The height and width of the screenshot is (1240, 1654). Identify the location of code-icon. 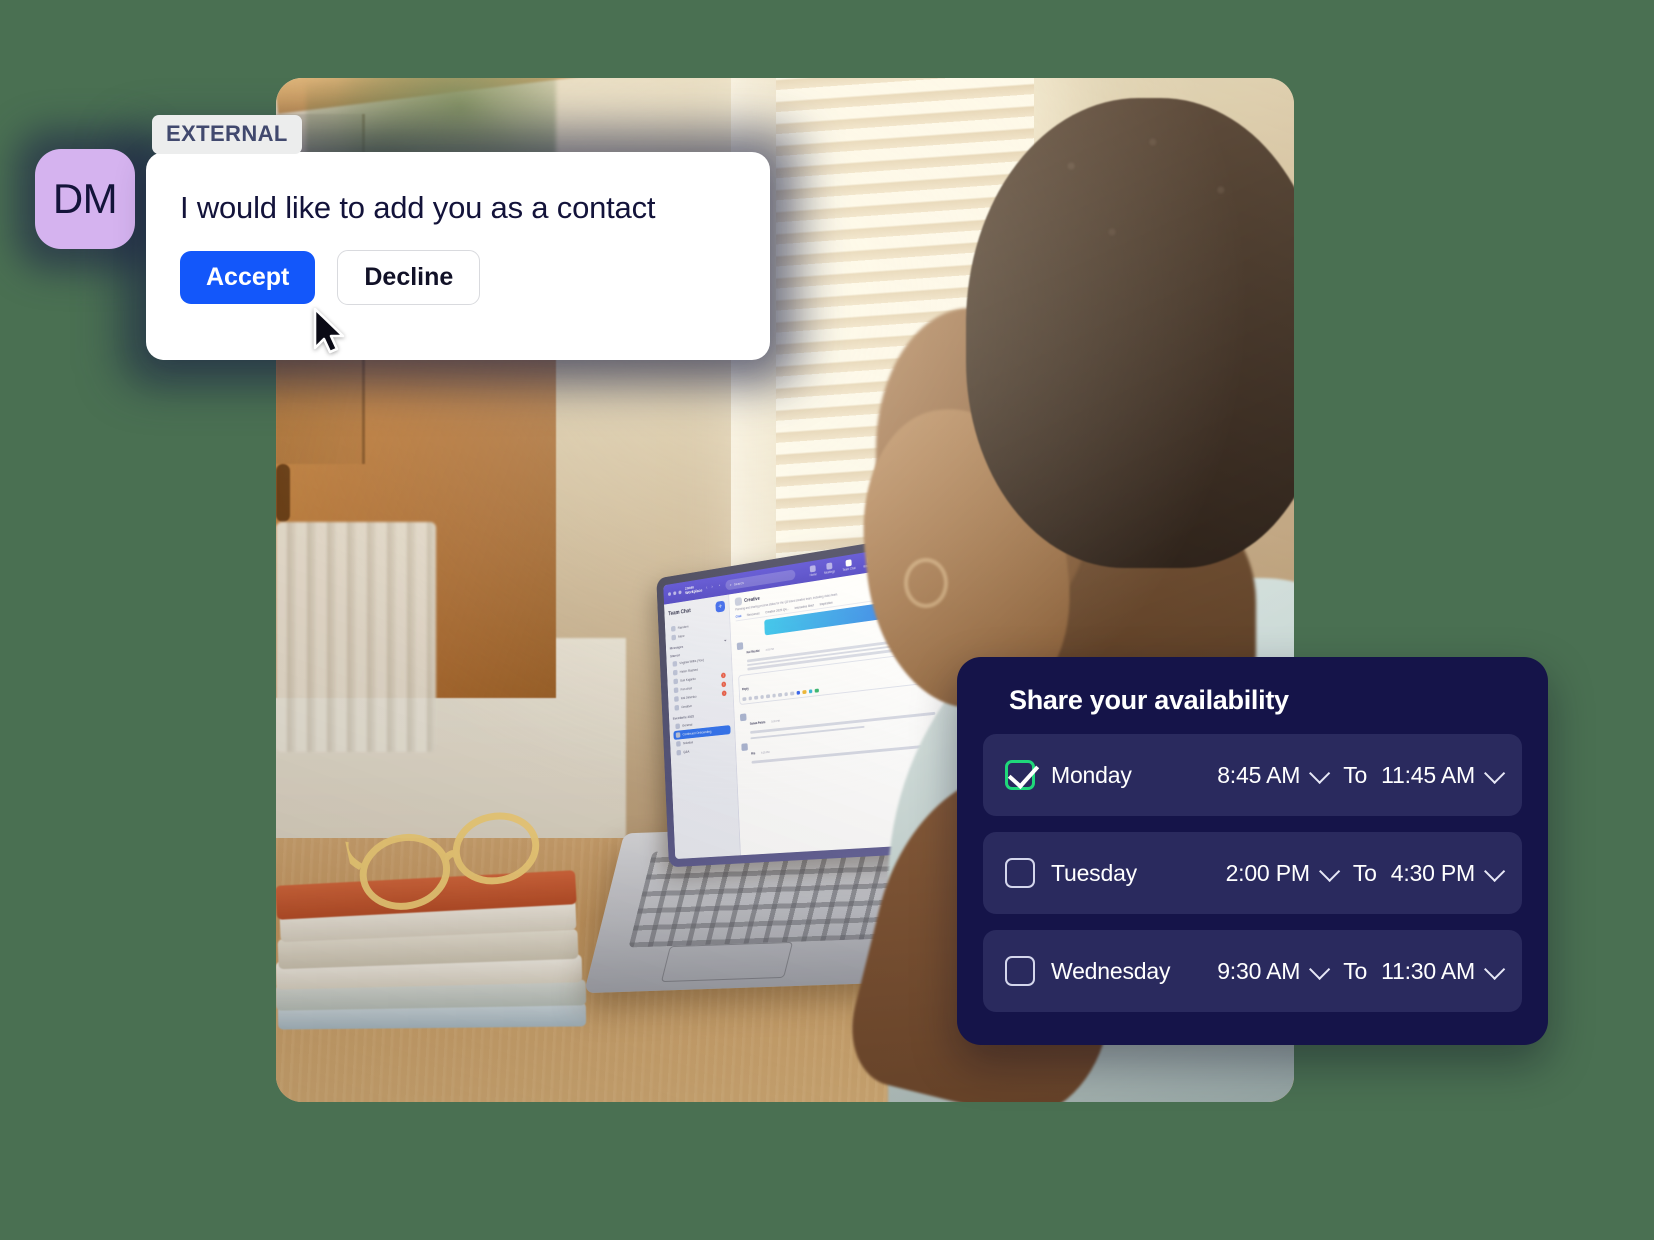
(786, 694).